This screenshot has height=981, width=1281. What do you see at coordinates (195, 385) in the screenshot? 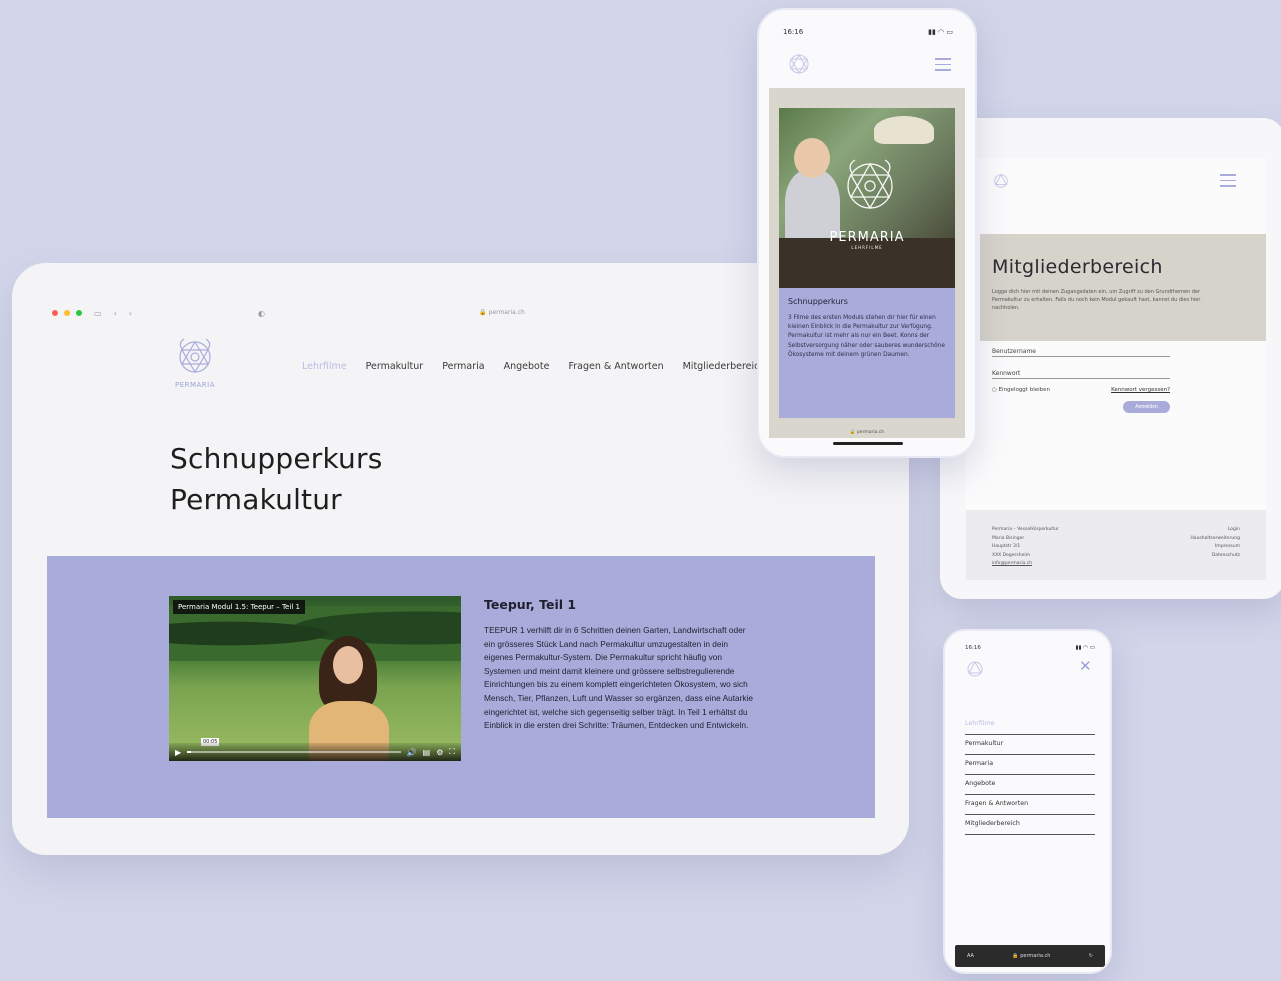
I see `logo-wordmark: PERMARIA` at bounding box center [195, 385].